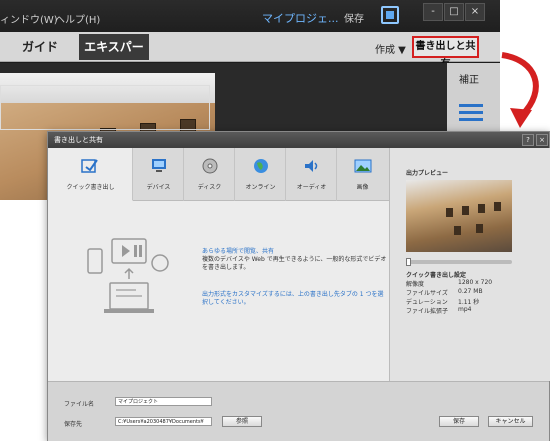 The image size is (550, 441). I want to click on devices-illustration-icon, so click(128, 275).